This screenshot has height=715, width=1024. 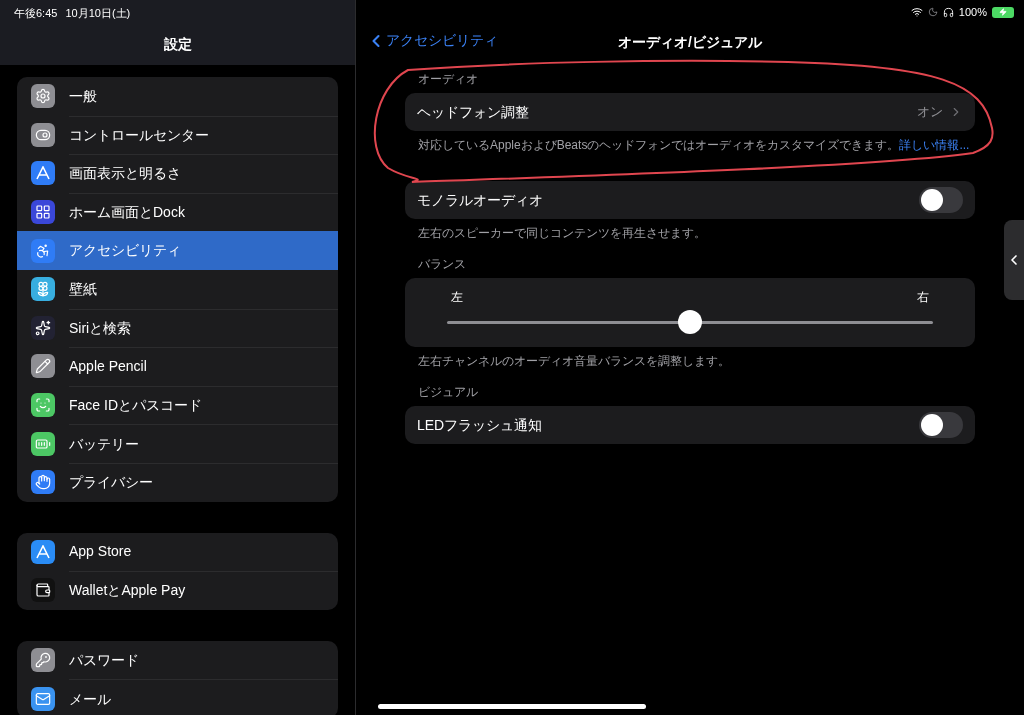 I want to click on sidebar-item: プライバシー, so click(x=177, y=482).